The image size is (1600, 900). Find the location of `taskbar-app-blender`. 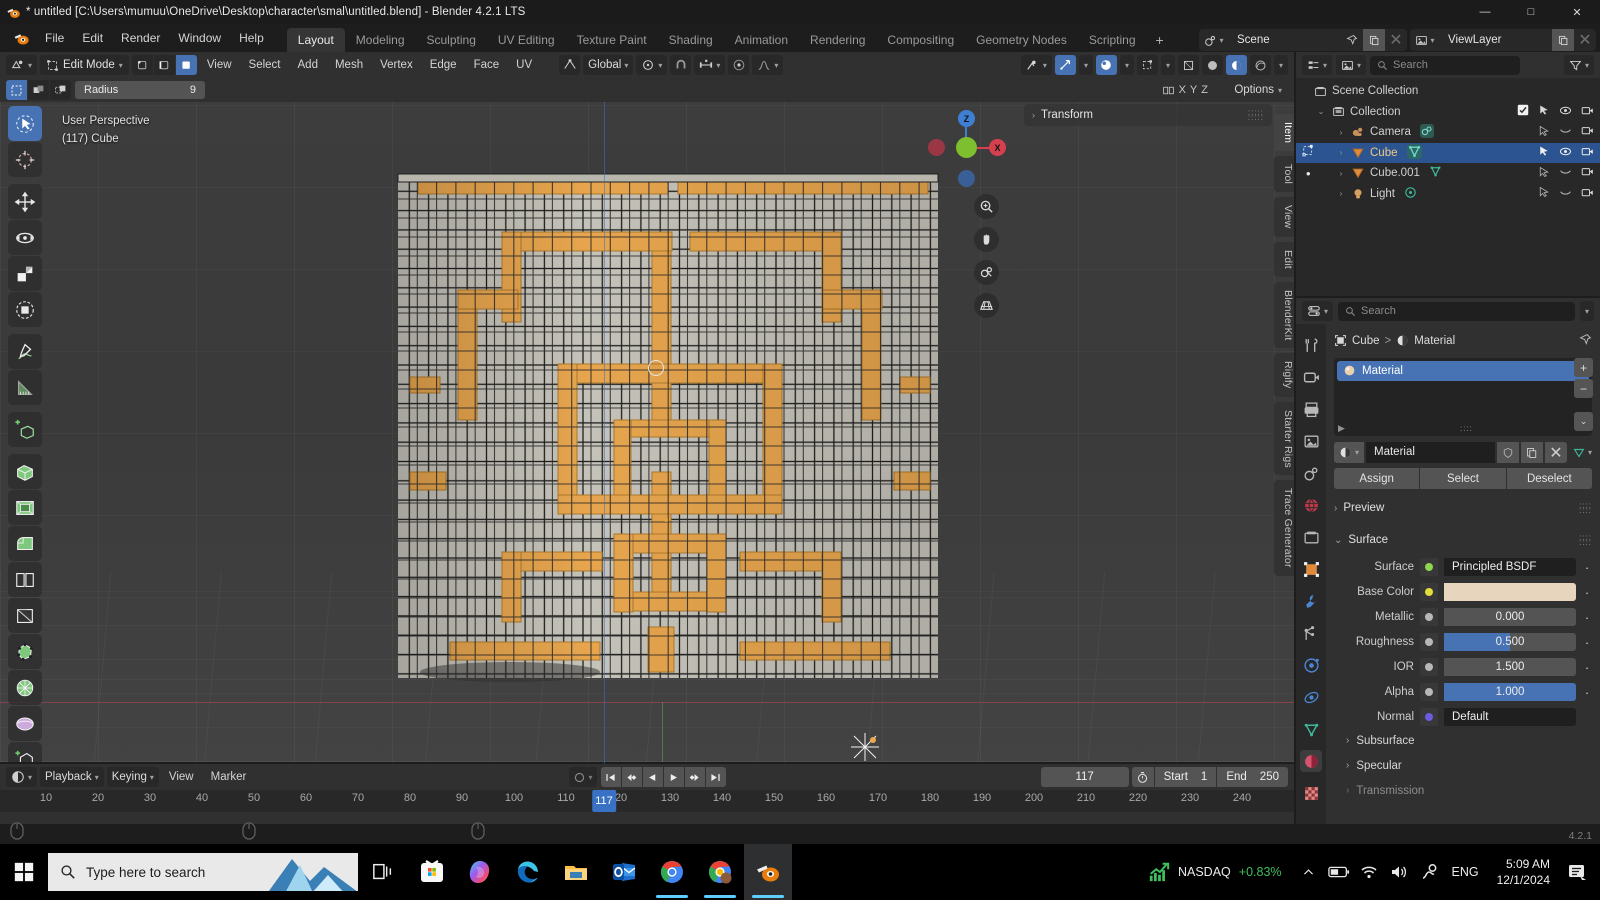

taskbar-app-blender is located at coordinates (768, 872).